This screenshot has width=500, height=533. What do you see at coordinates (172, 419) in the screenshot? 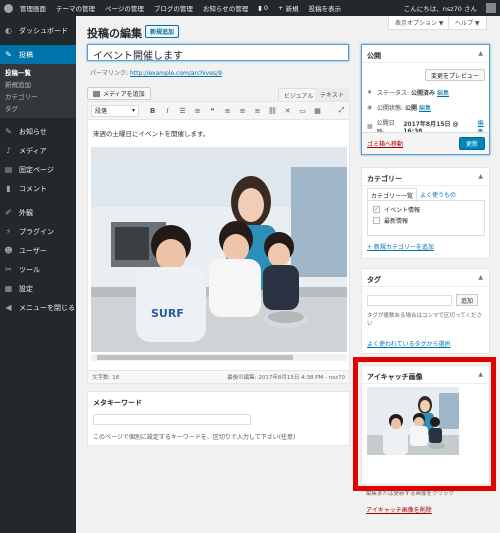
I see `meta-keyword-input` at bounding box center [172, 419].